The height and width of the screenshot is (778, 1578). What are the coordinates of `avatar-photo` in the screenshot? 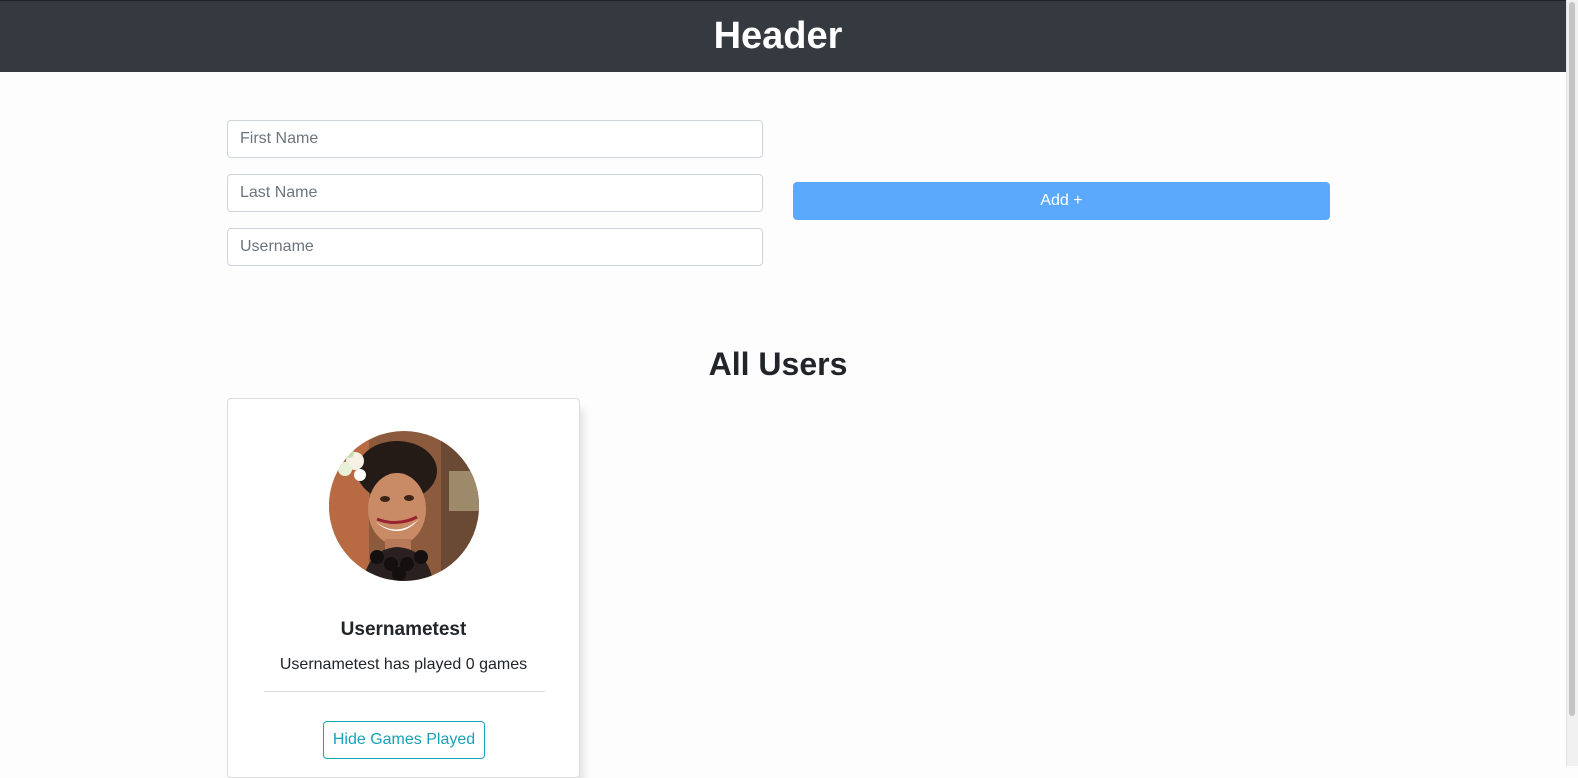 It's located at (404, 506).